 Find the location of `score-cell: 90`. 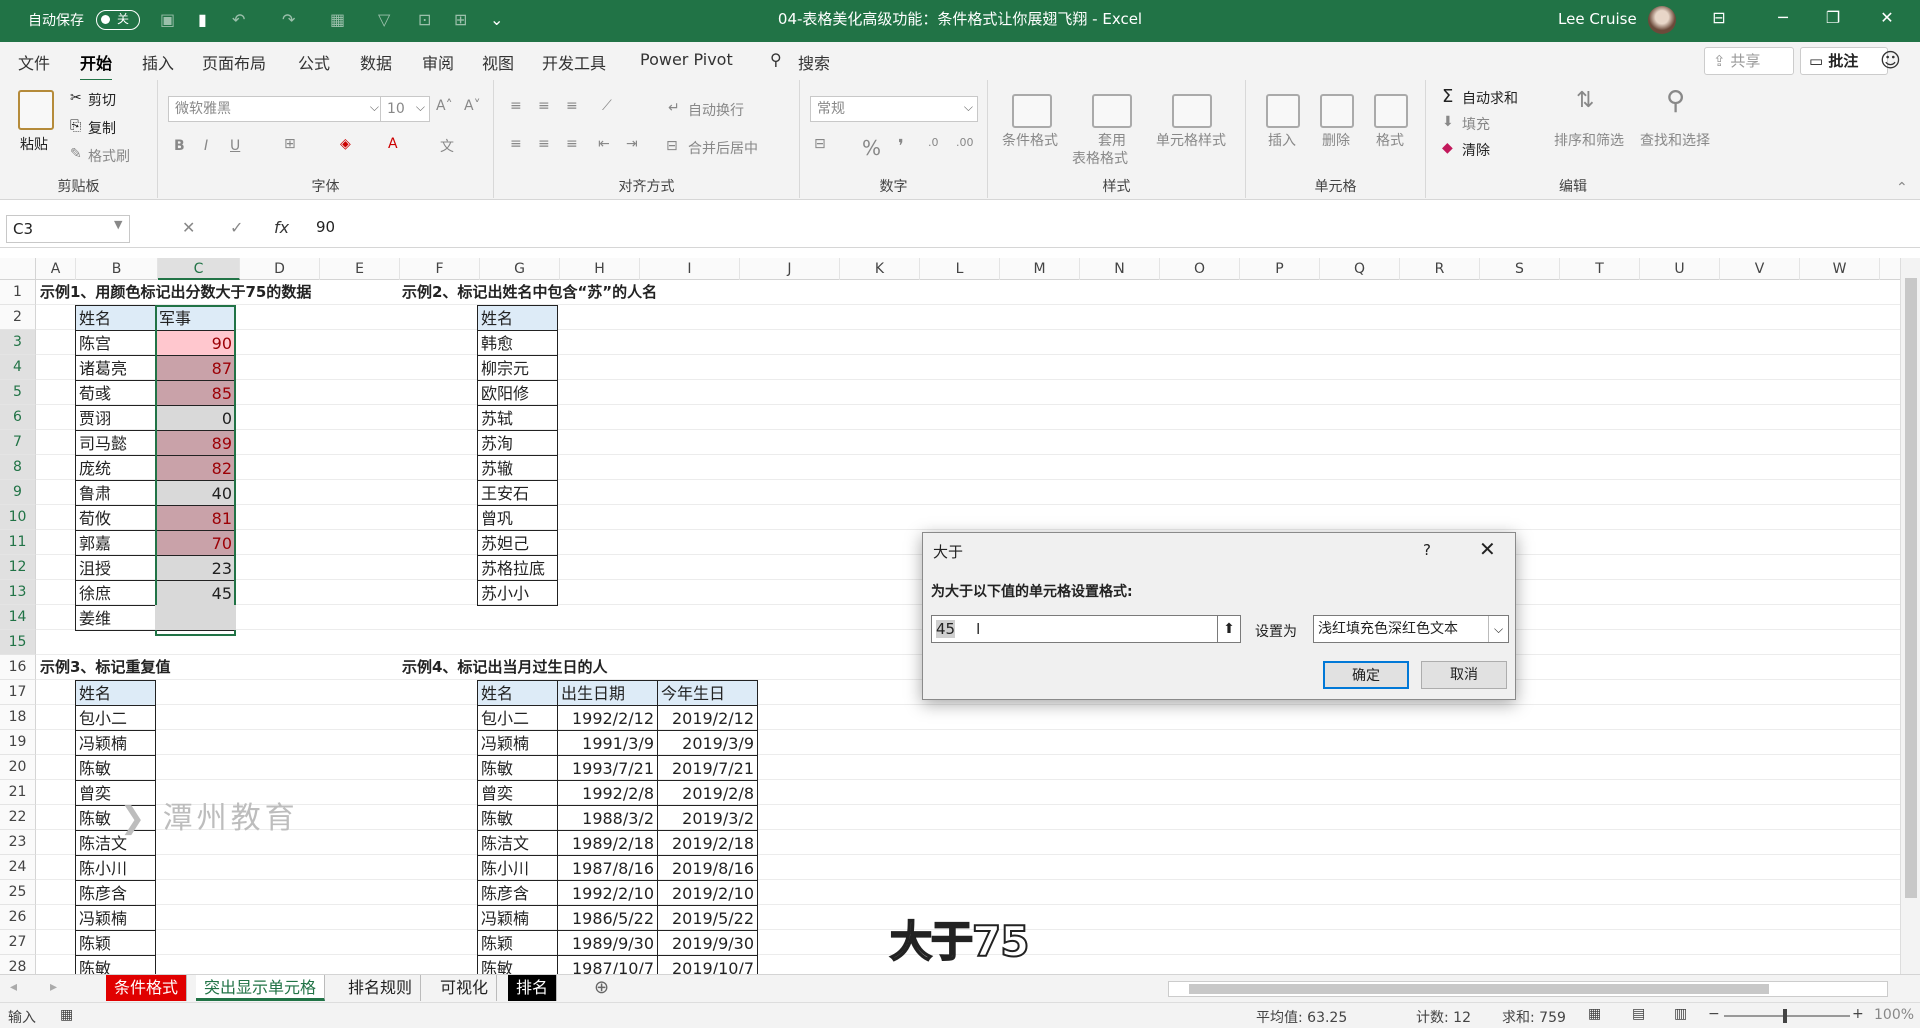

score-cell: 90 is located at coordinates (195, 343).